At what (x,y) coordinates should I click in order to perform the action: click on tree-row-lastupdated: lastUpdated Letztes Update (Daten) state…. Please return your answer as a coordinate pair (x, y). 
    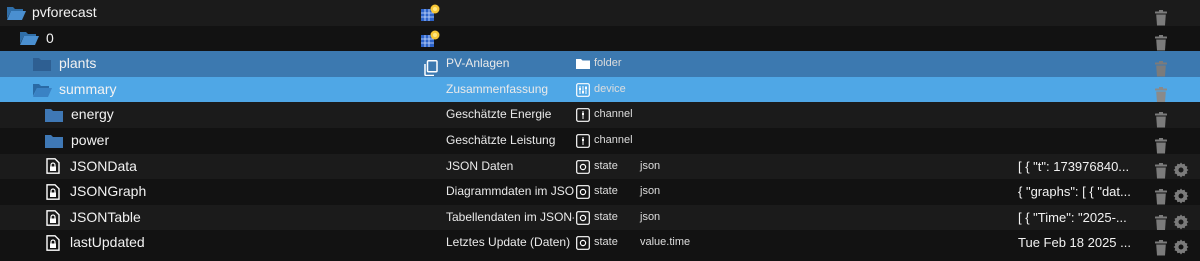
    Looking at the image, I should click on (600, 243).